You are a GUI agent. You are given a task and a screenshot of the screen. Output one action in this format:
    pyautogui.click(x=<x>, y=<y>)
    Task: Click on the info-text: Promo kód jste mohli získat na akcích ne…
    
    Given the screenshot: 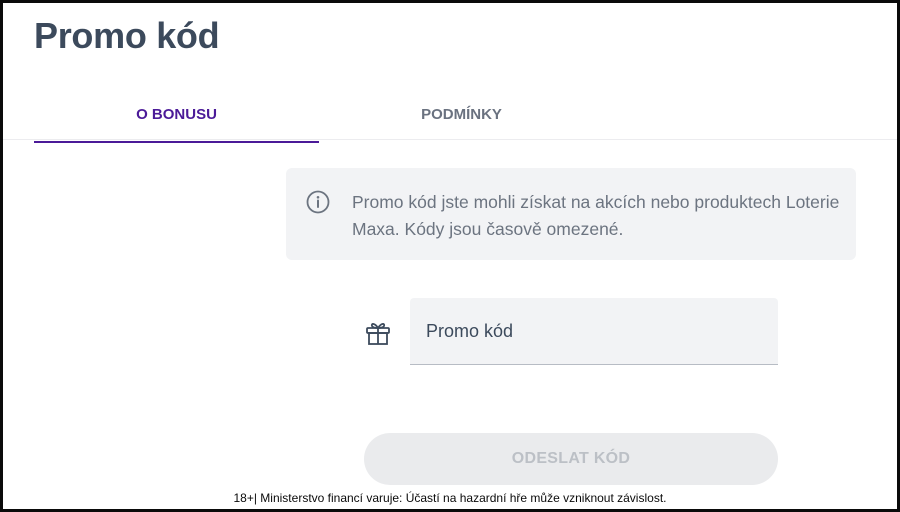 What is the action you would take?
    pyautogui.click(x=596, y=215)
    